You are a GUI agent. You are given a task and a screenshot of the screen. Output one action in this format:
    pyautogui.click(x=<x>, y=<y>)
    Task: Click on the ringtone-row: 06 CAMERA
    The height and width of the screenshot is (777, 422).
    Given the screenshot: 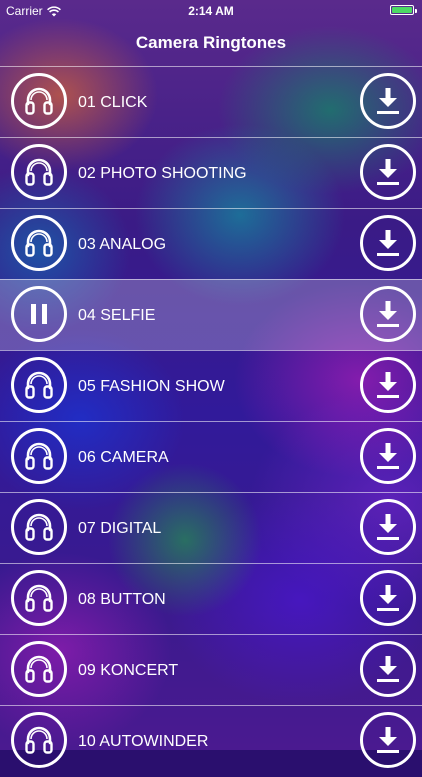 What is the action you would take?
    pyautogui.click(x=211, y=456)
    